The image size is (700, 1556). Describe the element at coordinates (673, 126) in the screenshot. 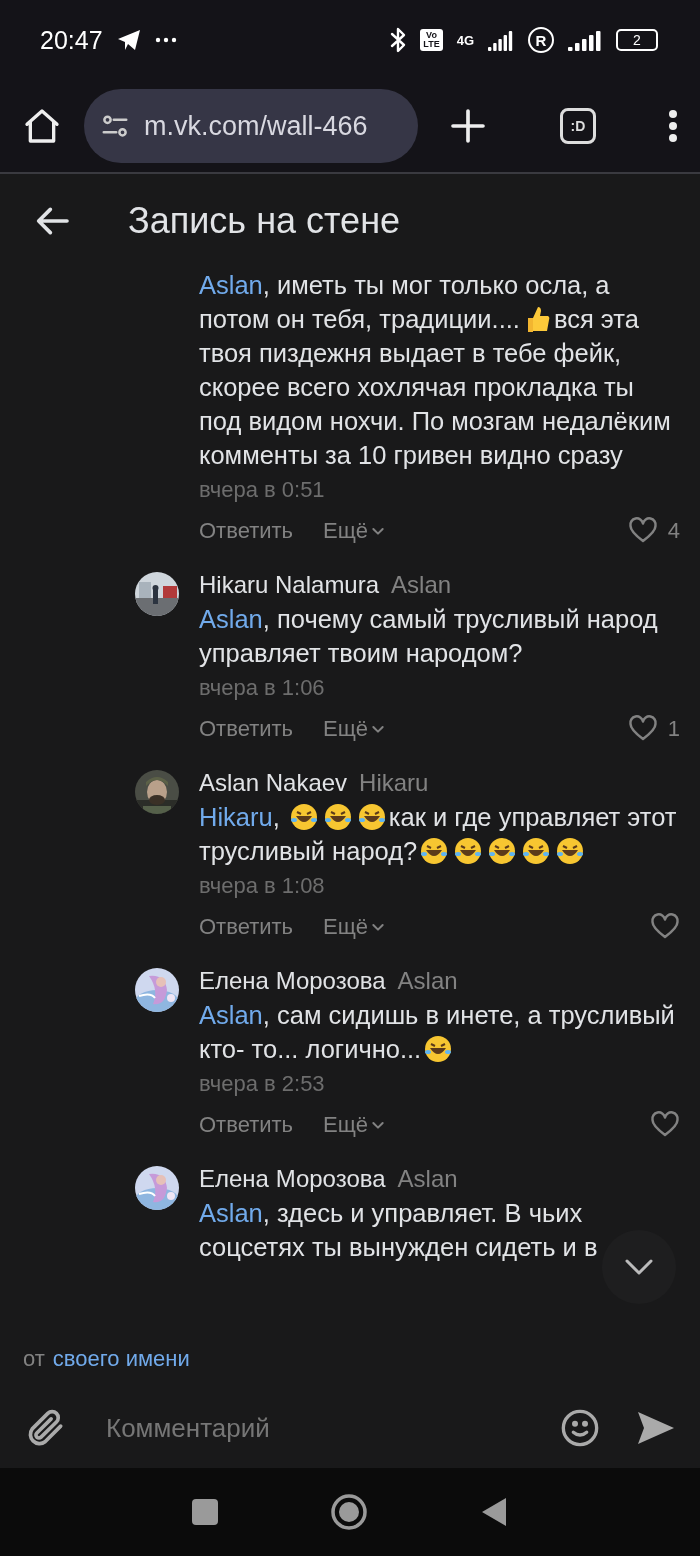

I see `menu-icon` at that location.